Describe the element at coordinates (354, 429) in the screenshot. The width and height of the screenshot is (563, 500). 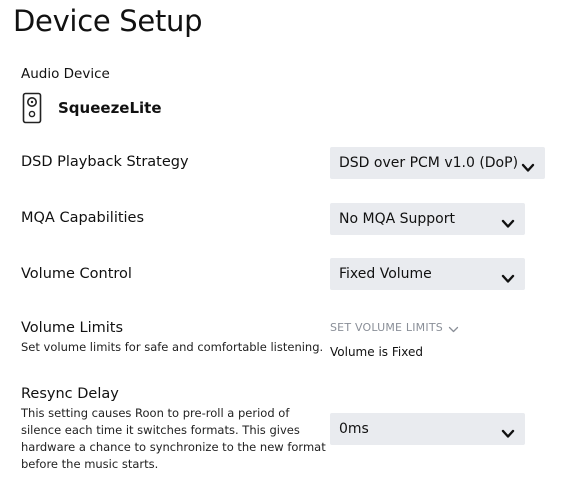
I see `dropdown-value: 0ms` at that location.